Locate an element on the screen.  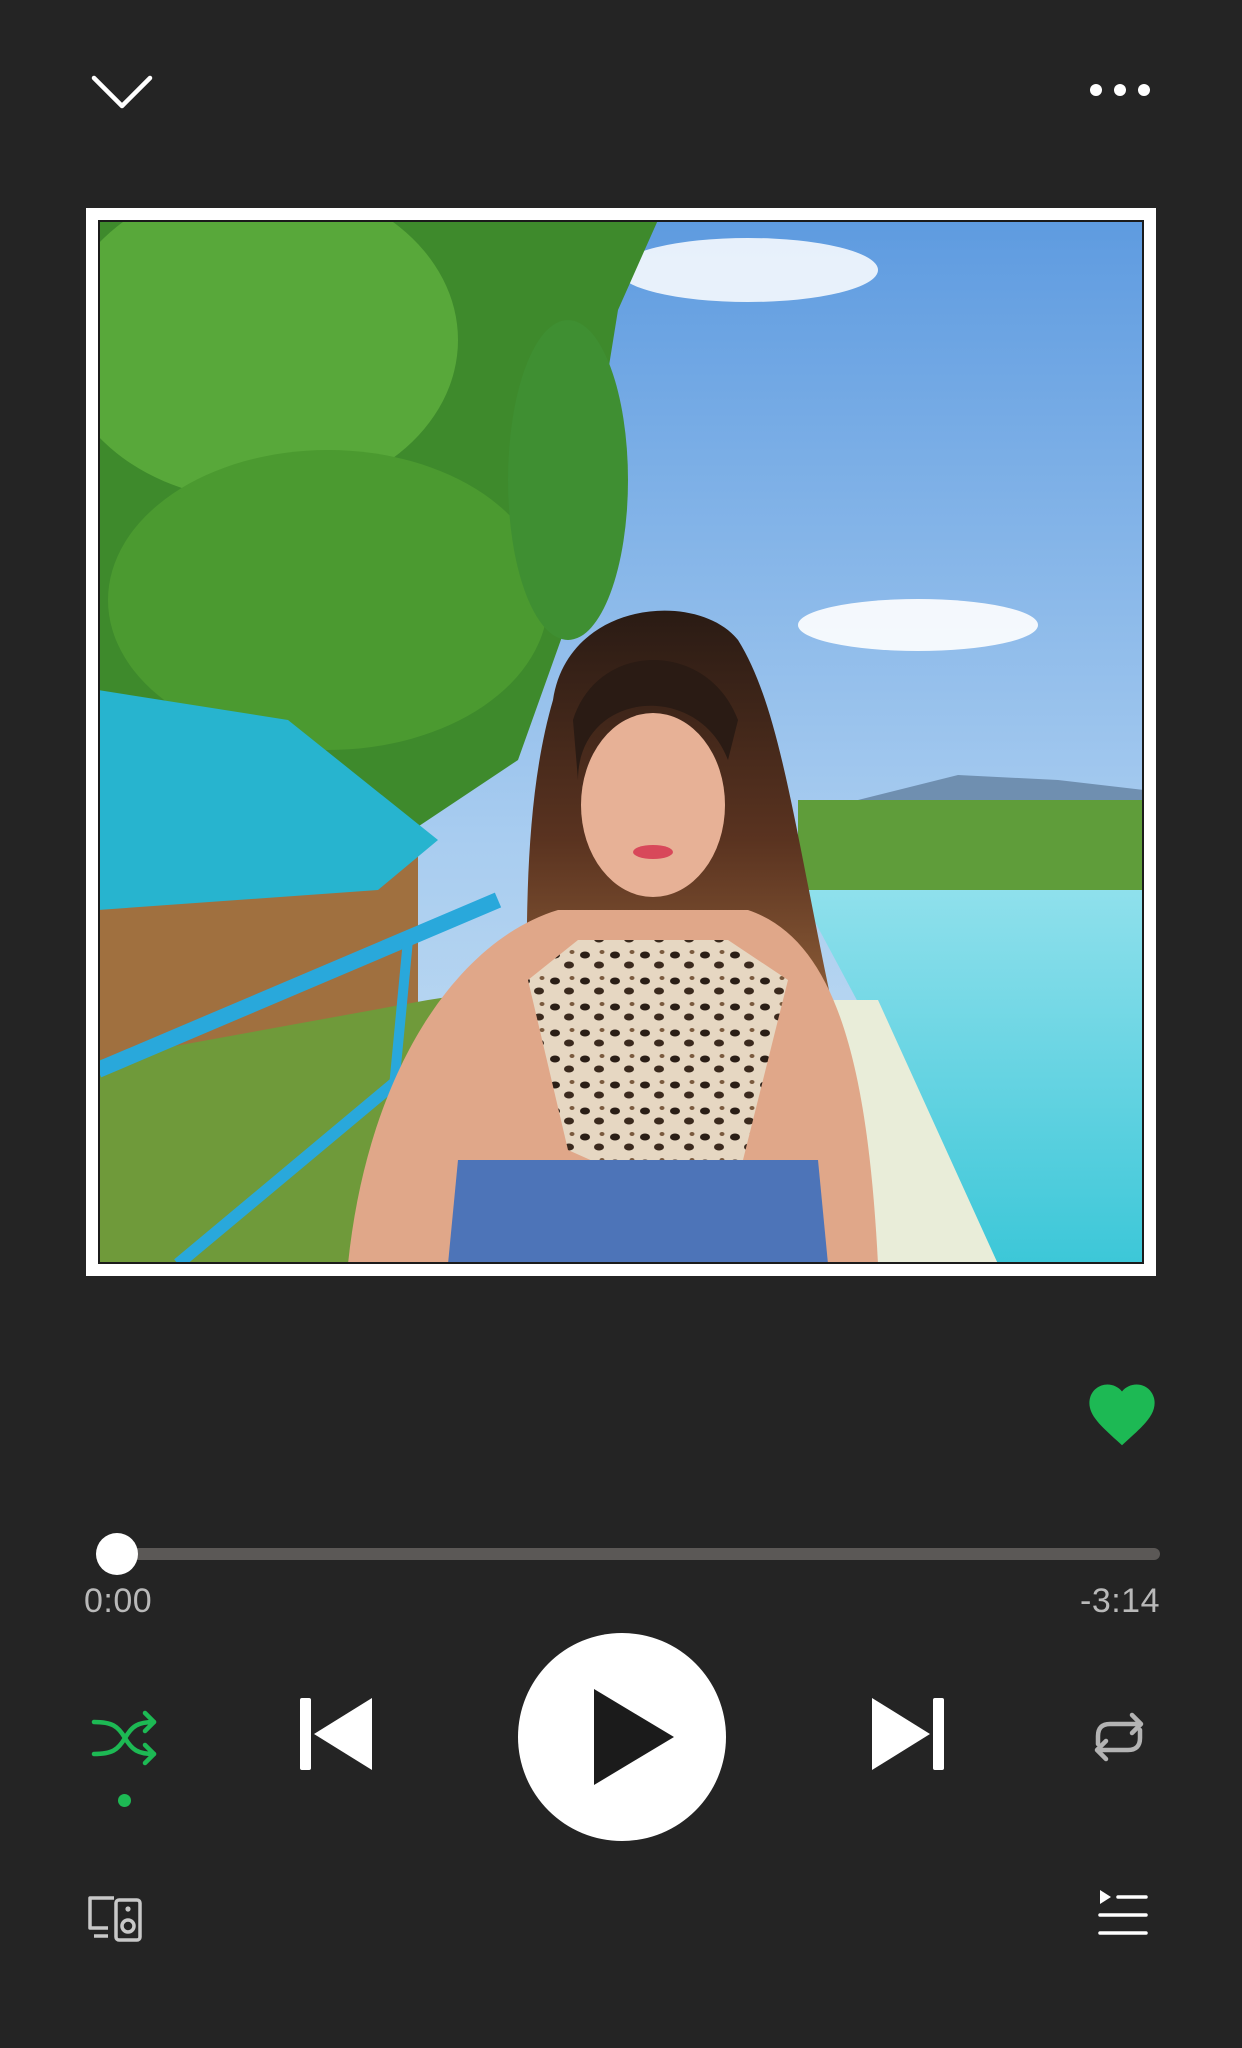
next-button is located at coordinates (908, 1734).